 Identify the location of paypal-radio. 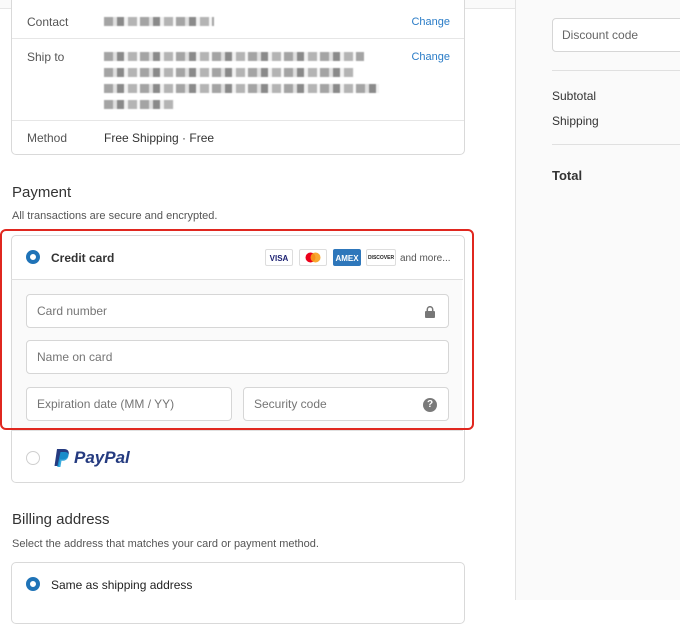
(33, 458).